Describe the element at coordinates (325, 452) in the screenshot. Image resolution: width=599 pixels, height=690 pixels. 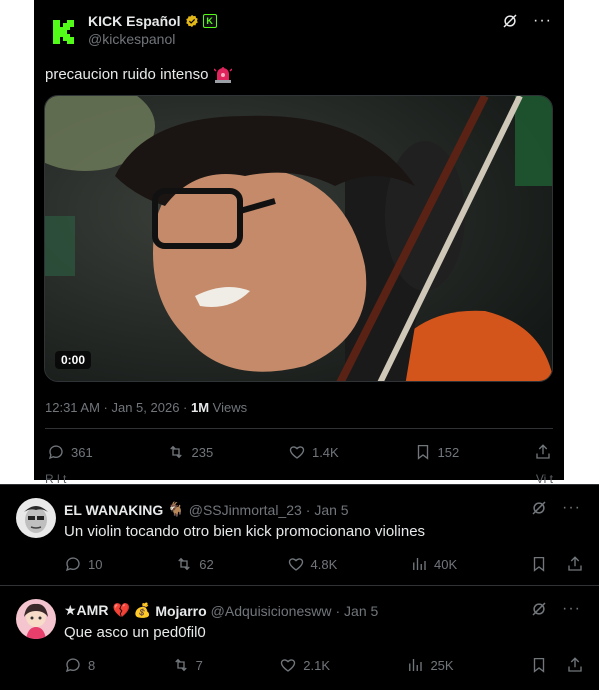
I see `like-count: 1.4K` at that location.